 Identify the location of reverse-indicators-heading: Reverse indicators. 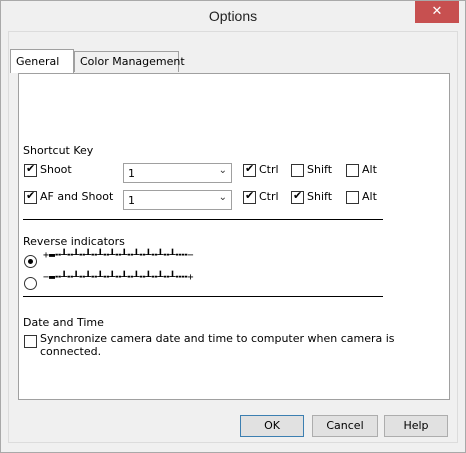
(74, 241).